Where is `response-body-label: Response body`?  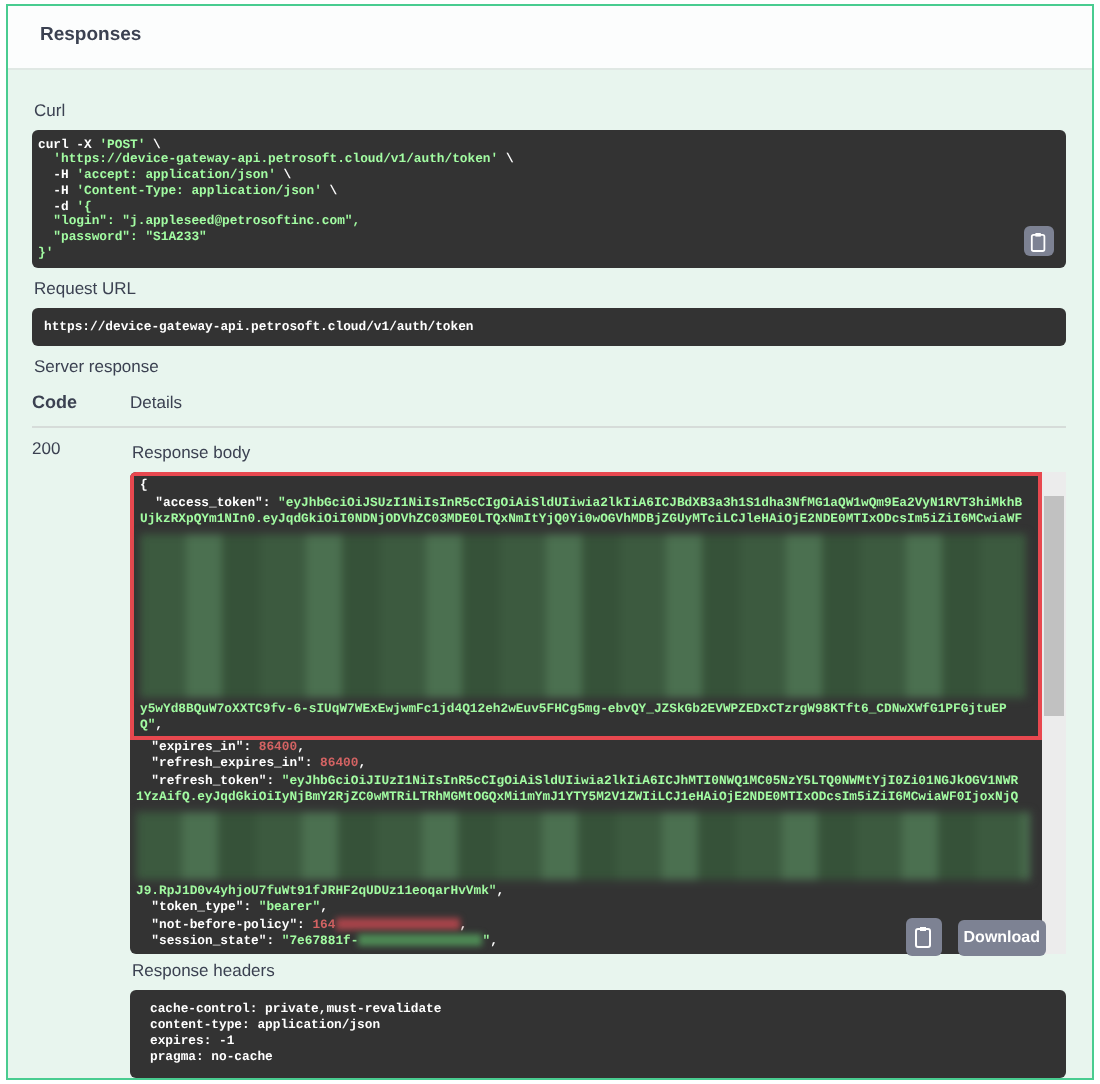
response-body-label: Response body is located at coordinates (192, 453).